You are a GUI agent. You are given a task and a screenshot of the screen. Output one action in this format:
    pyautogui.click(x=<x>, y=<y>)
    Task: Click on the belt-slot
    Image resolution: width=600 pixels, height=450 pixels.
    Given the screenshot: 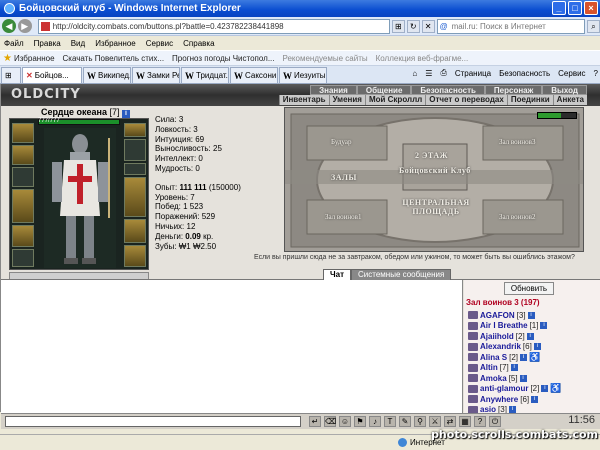 What is the action you would take?
    pyautogui.click(x=23, y=258)
    